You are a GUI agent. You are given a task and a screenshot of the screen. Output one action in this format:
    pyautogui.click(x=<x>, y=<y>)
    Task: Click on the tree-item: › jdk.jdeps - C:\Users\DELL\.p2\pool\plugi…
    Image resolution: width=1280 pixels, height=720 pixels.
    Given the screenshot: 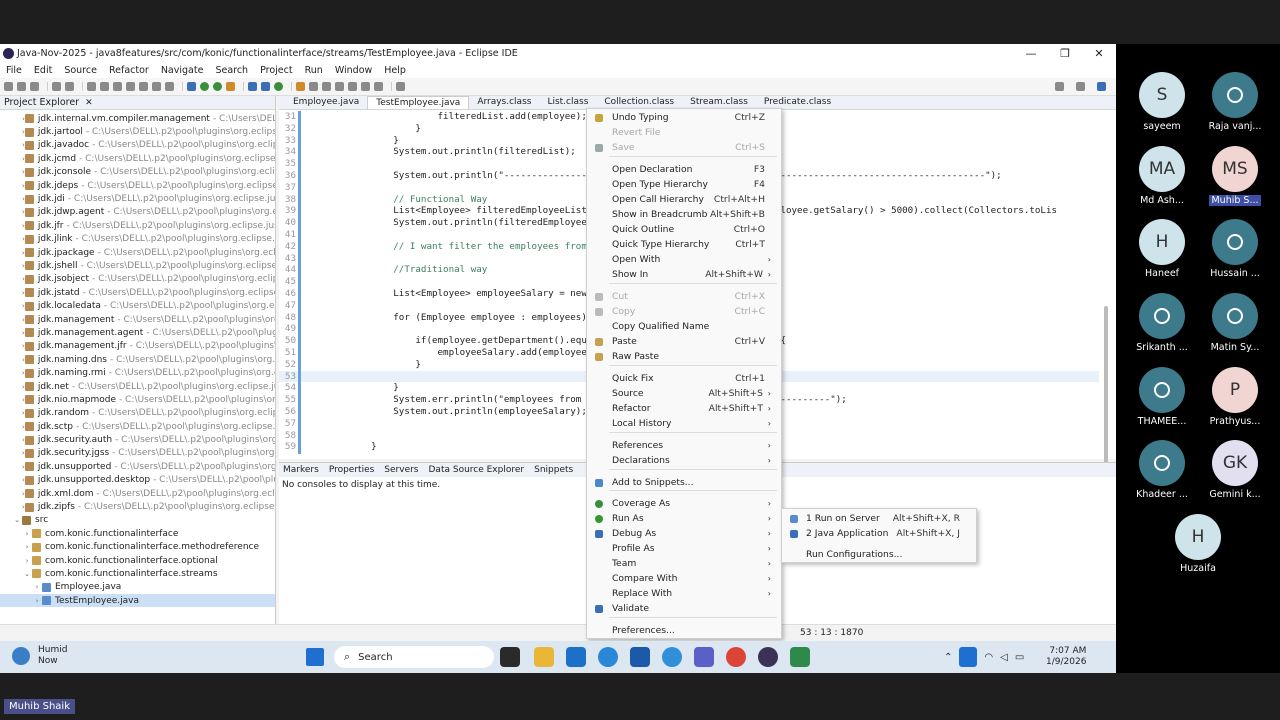 What is the action you would take?
    pyautogui.click(x=137, y=185)
    